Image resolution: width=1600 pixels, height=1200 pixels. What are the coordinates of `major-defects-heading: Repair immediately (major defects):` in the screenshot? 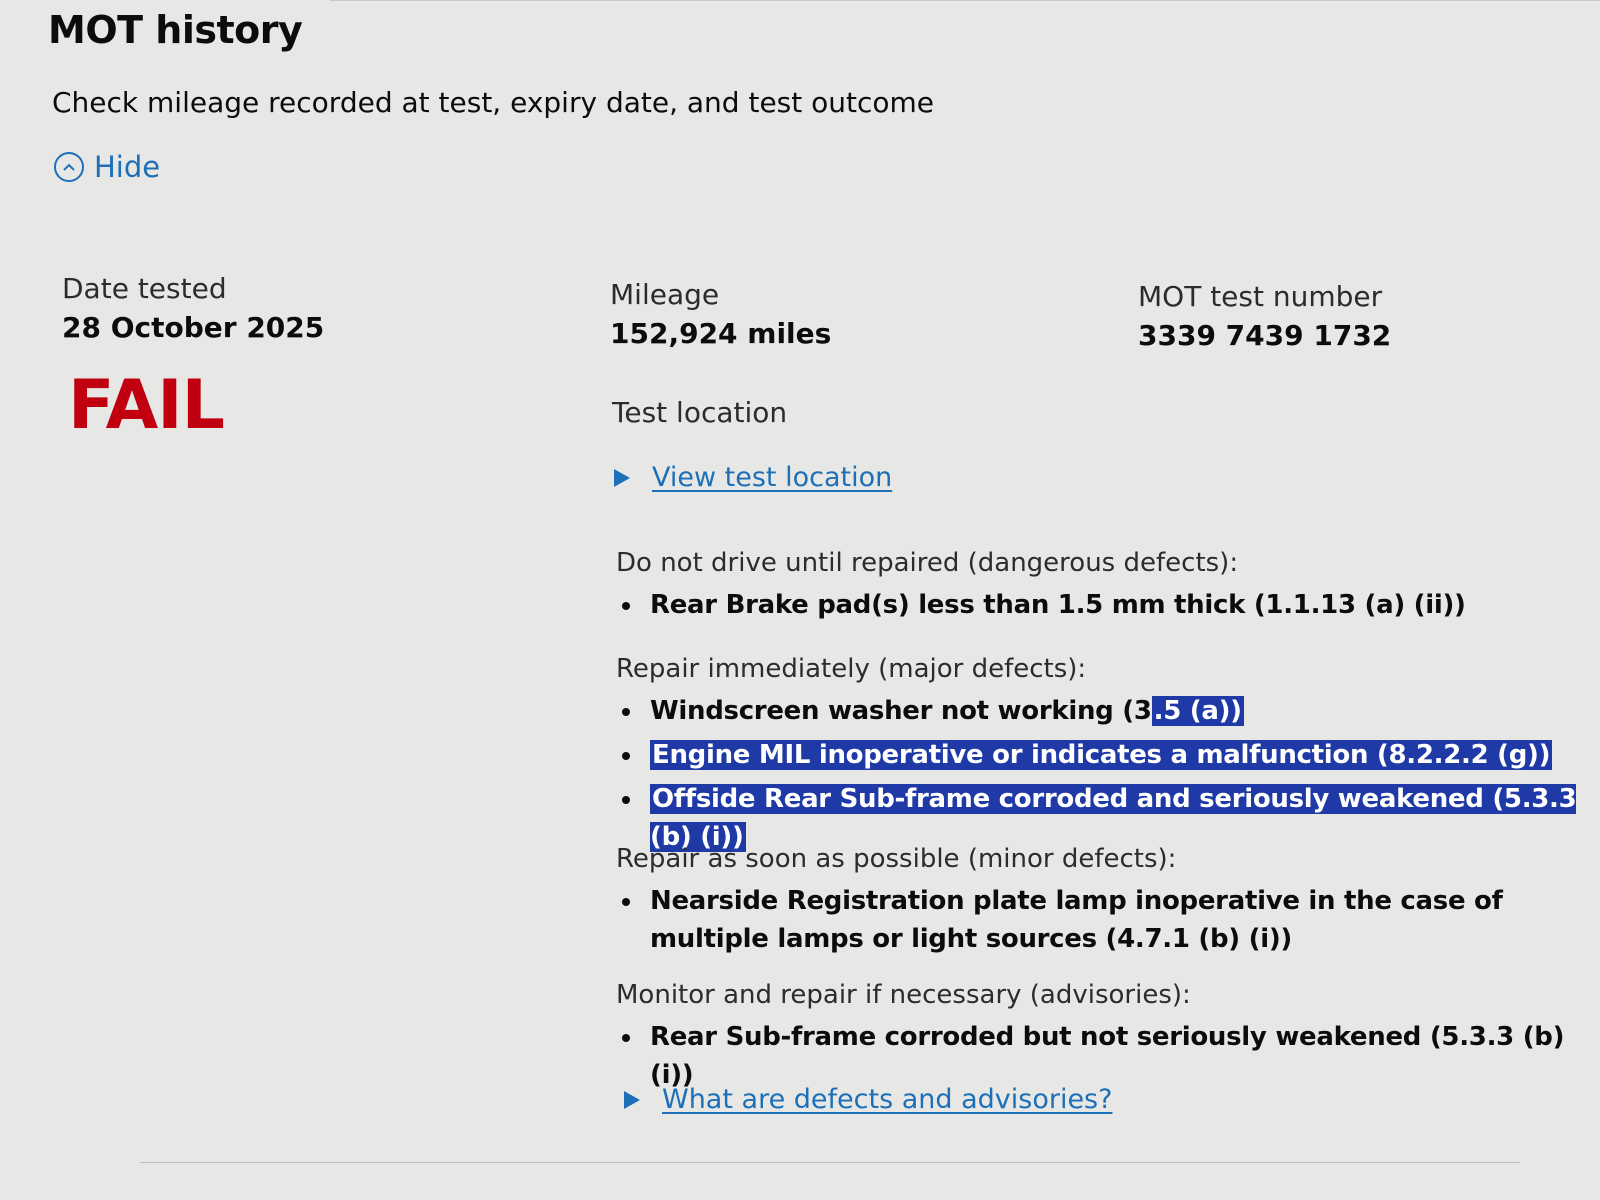 It's located at (851, 669).